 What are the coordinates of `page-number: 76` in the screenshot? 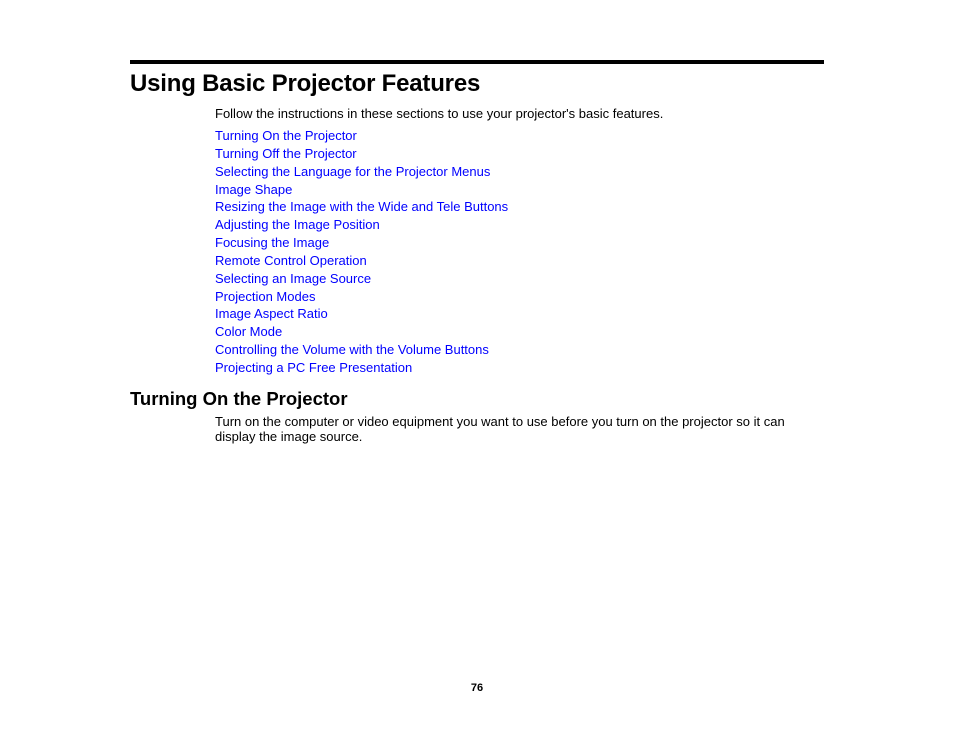 It's located at (477, 688).